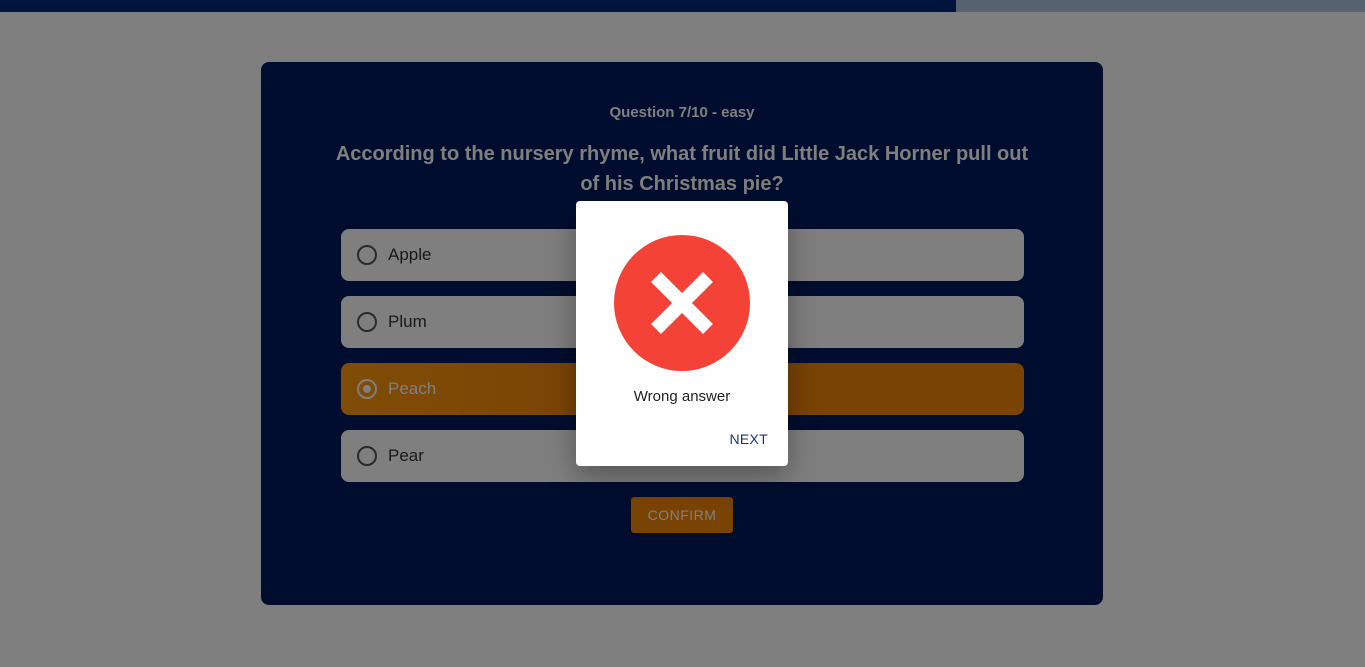 This screenshot has width=1365, height=667. What do you see at coordinates (682, 303) in the screenshot?
I see `error-x-icon` at bounding box center [682, 303].